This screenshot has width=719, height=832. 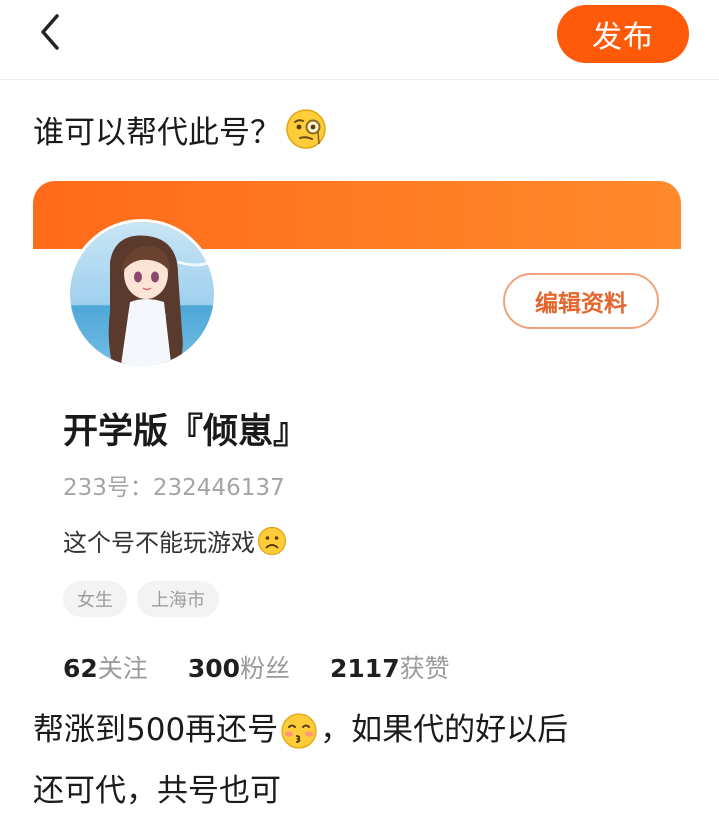 I want to click on top-bar: 发布, so click(x=359, y=40).